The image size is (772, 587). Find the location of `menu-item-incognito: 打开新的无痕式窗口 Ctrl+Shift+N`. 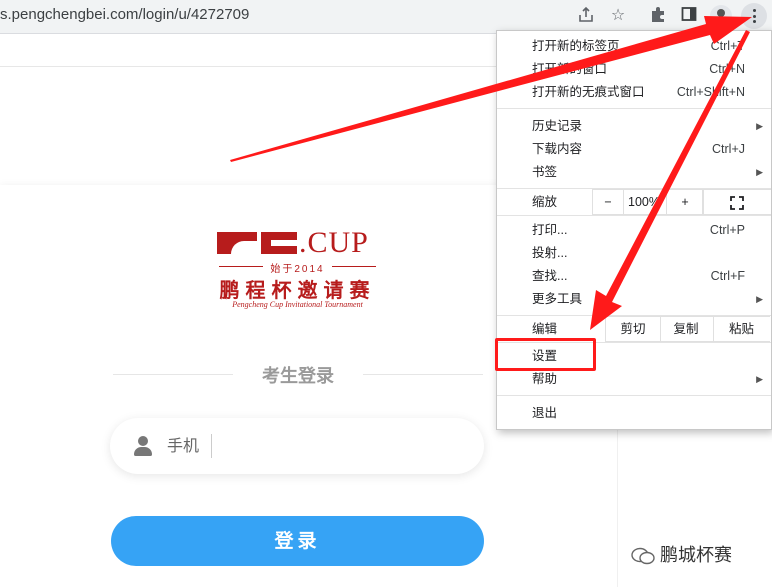

menu-item-incognito: 打开新的无痕式窗口 Ctrl+Shift+N is located at coordinates (634, 92).